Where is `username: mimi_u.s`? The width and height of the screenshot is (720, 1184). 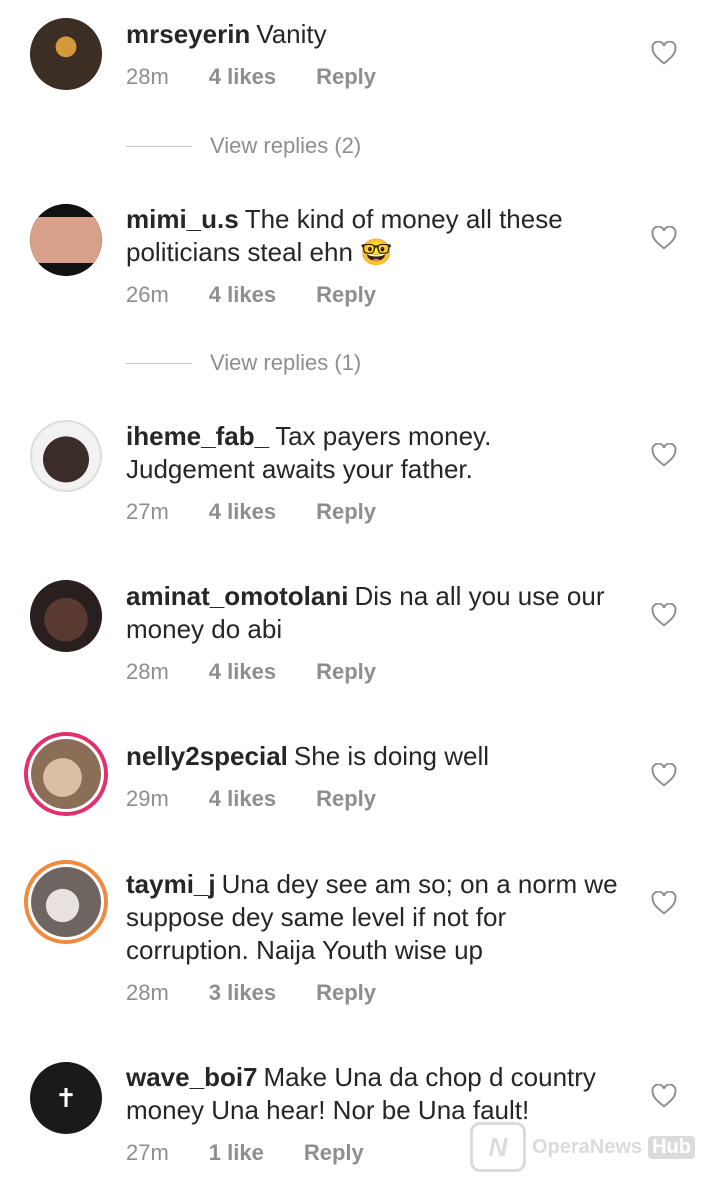
username: mimi_u.s is located at coordinates (182, 219).